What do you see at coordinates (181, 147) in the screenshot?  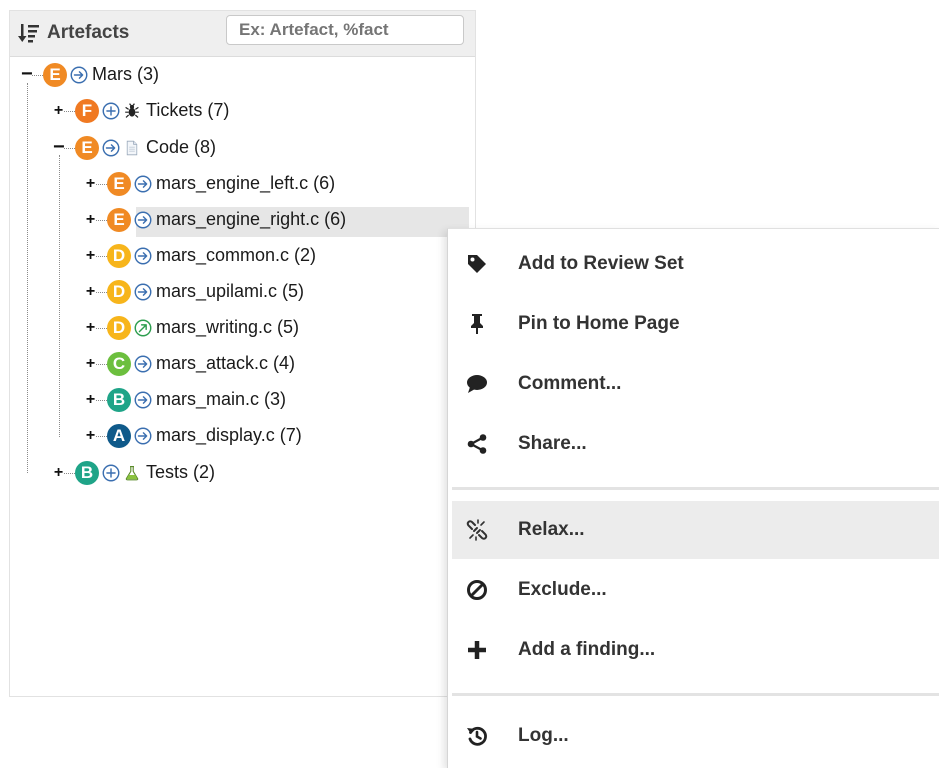 I see `tree-node-code-label: Code (8)` at bounding box center [181, 147].